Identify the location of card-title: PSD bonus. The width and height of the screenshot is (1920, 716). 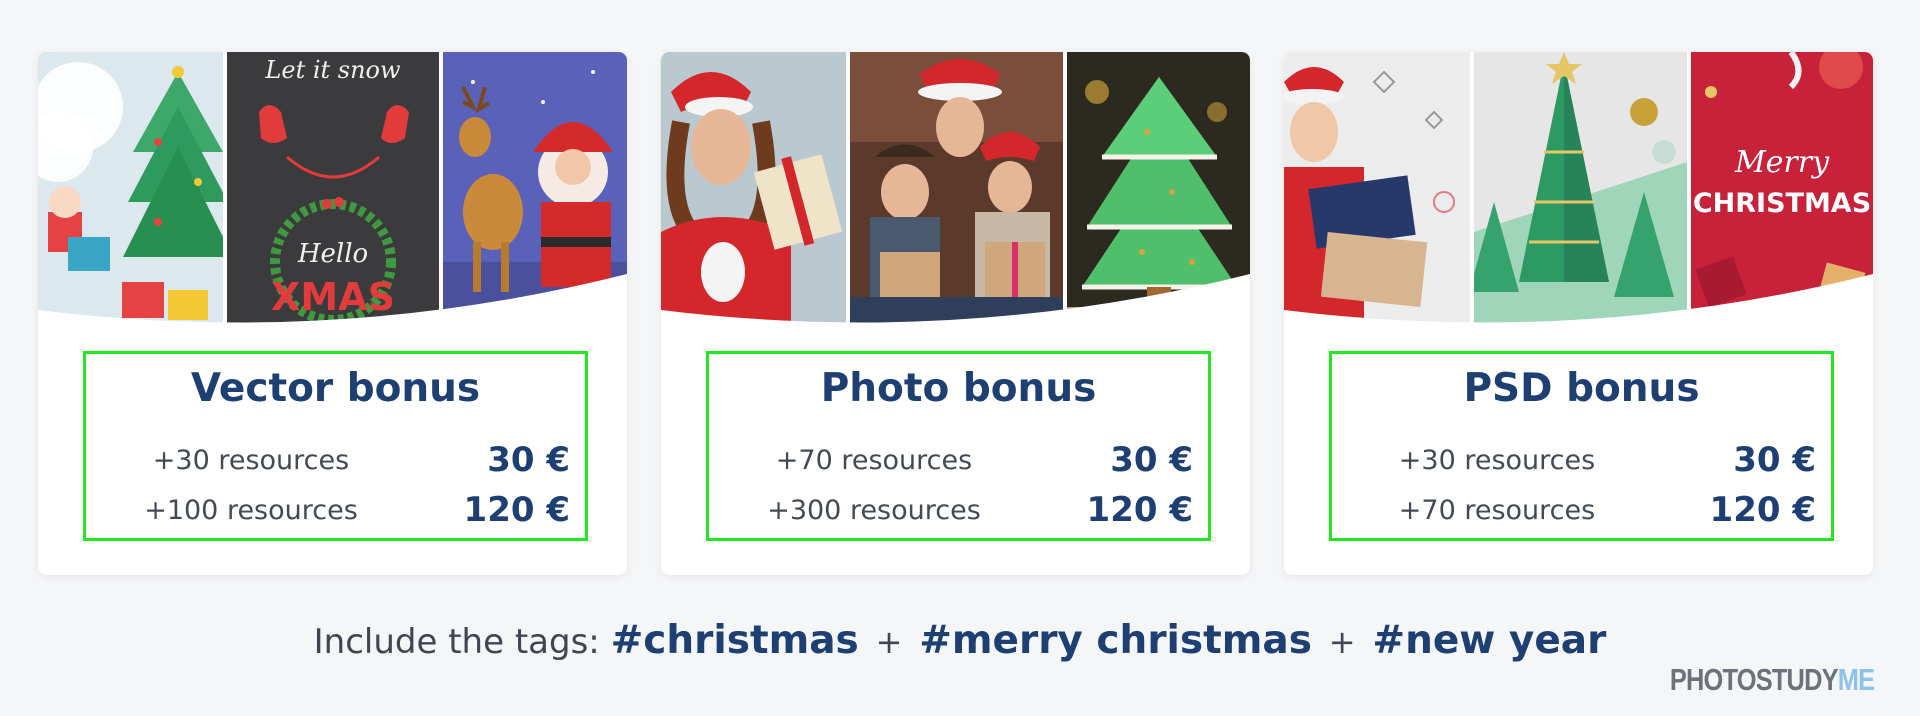
(1581, 388).